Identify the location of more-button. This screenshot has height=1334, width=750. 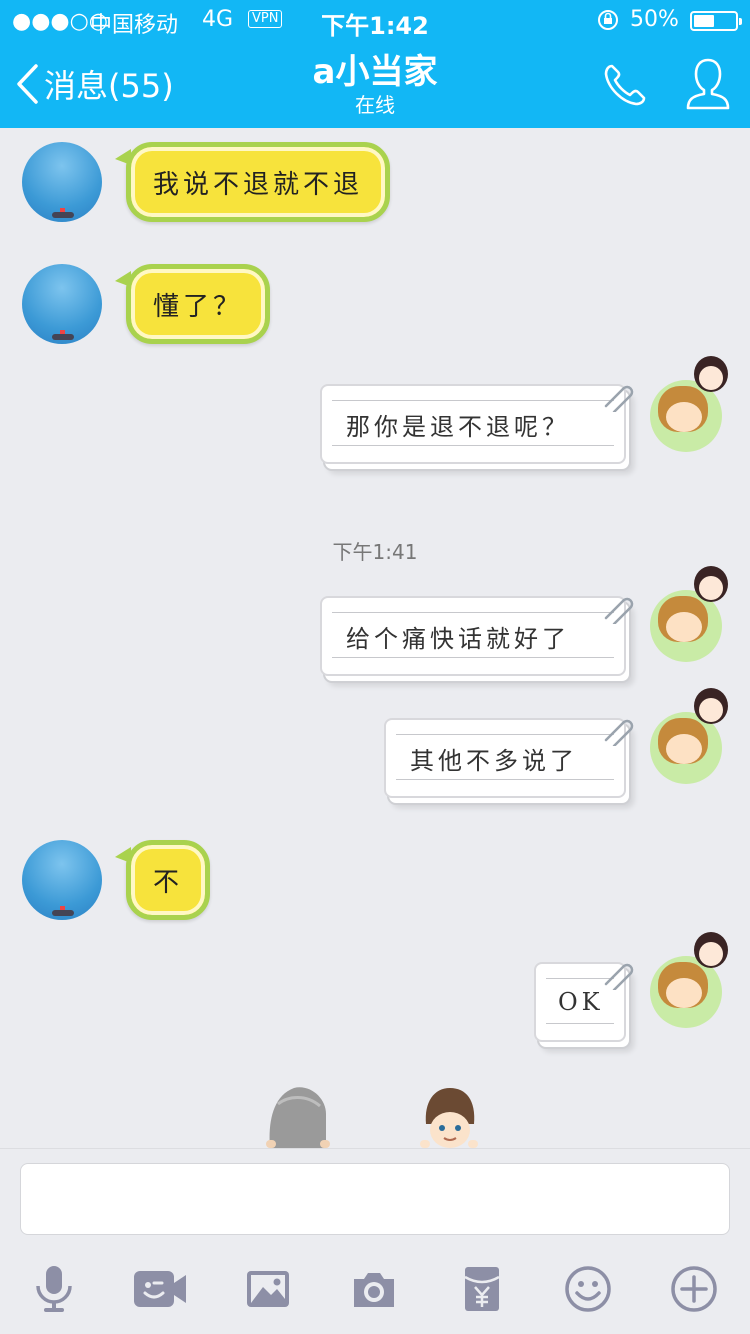
(694, 1289).